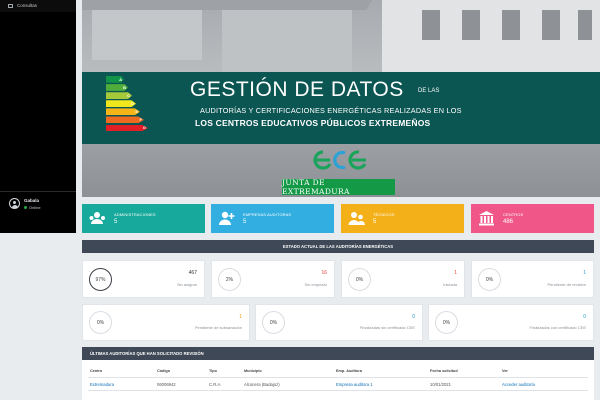 This screenshot has height=400, width=600. What do you see at coordinates (486, 218) in the screenshot?
I see `institution-icon` at bounding box center [486, 218].